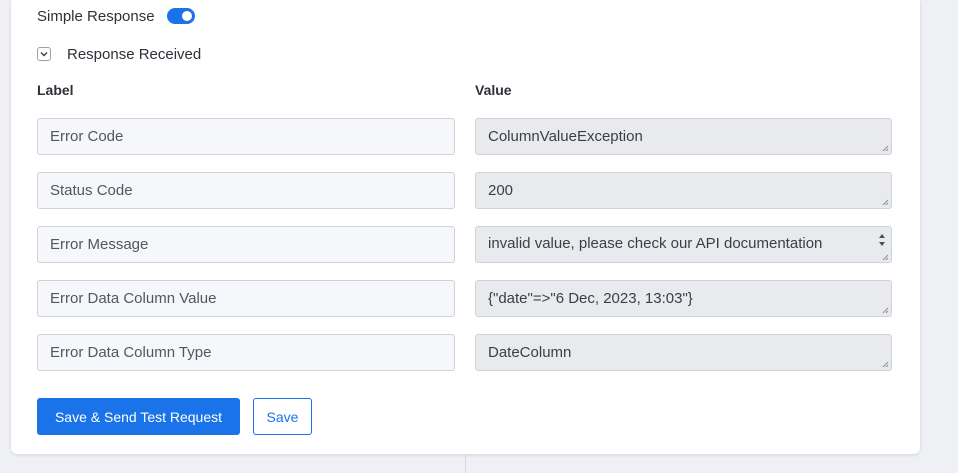  What do you see at coordinates (246, 298) in the screenshot?
I see `label-field-error-data-column-value: Error Data Column Value` at bounding box center [246, 298].